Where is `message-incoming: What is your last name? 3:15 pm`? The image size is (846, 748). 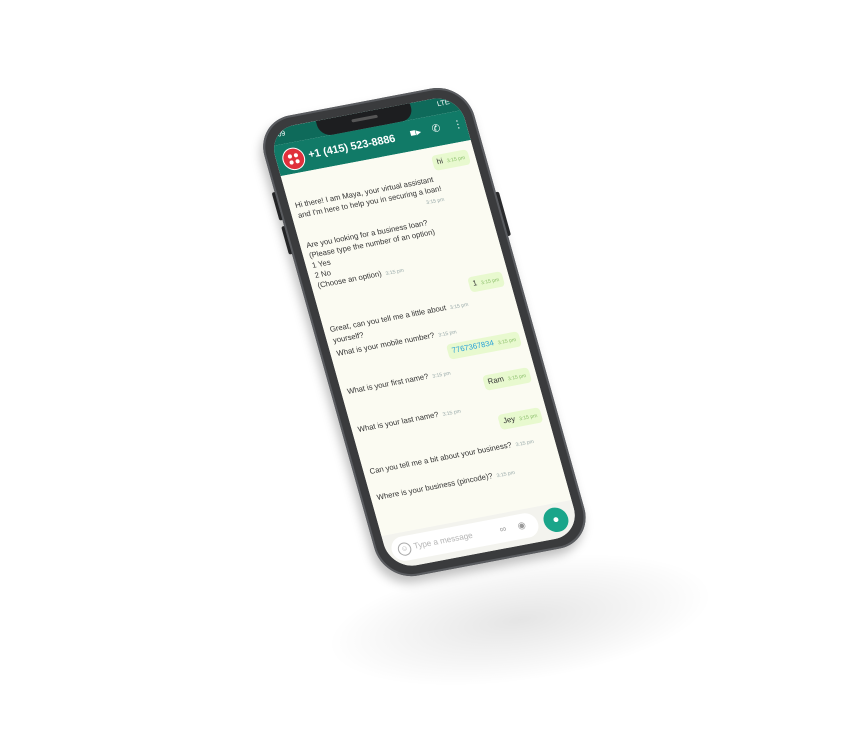 message-incoming: What is your last name? 3:15 pm is located at coordinates (409, 421).